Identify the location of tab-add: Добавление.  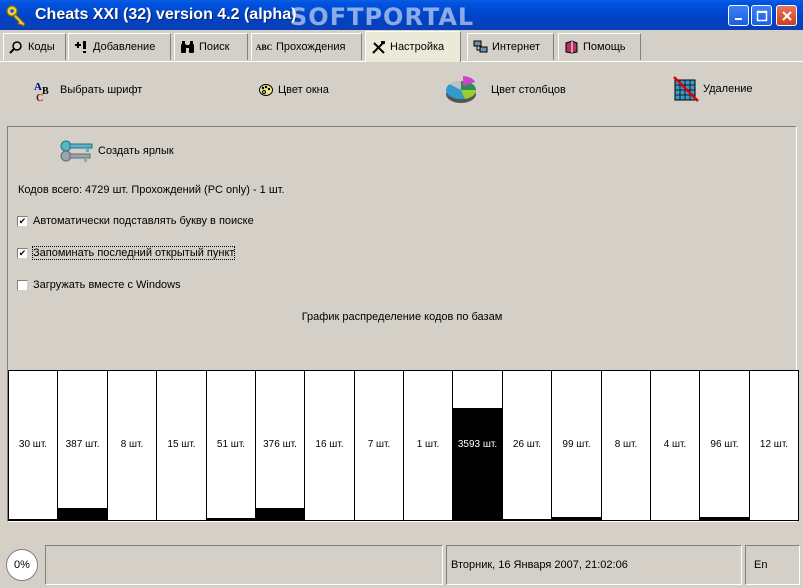
(119, 46).